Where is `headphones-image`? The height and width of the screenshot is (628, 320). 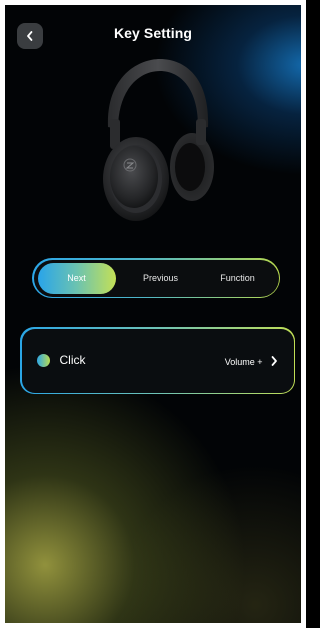
headphones-image is located at coordinates (158, 140).